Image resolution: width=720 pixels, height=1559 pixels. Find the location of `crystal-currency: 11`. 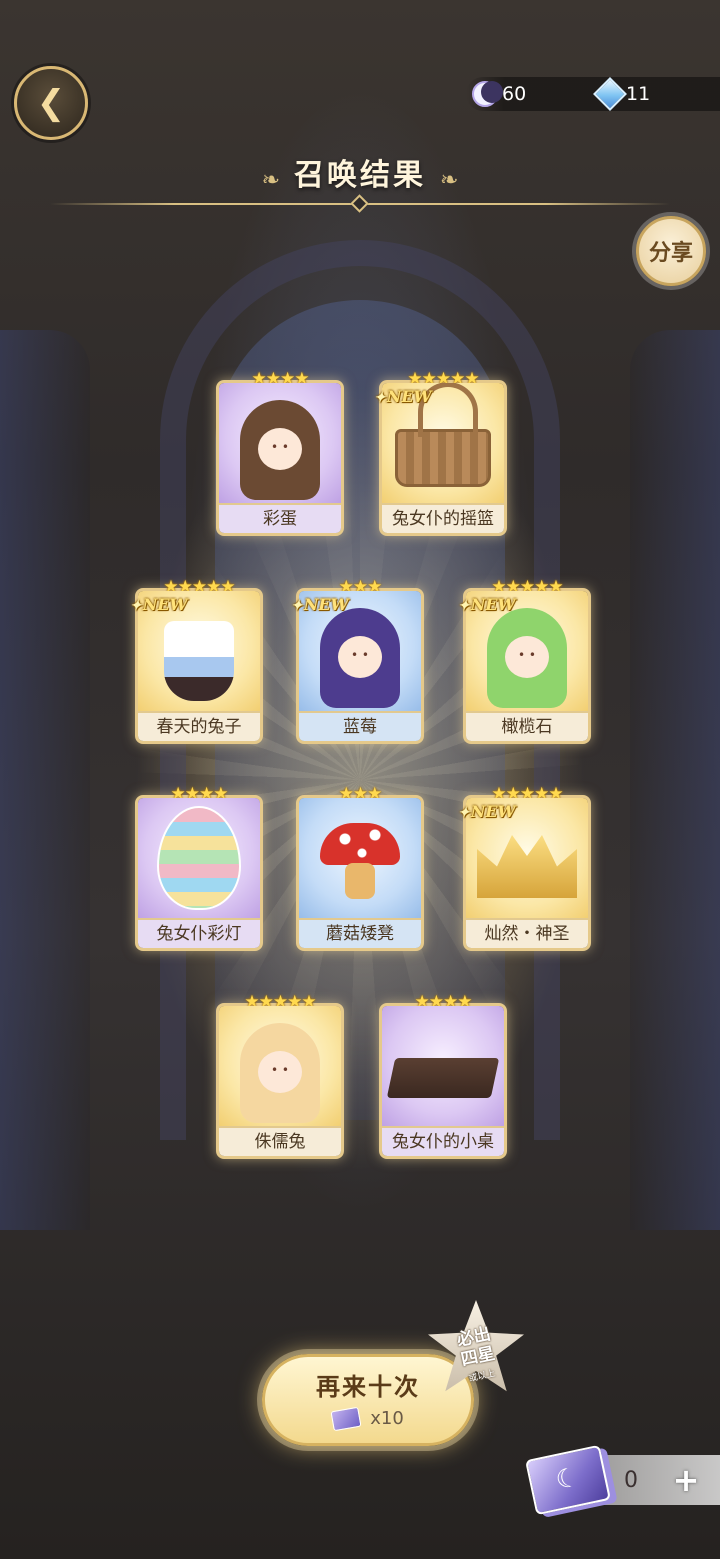

crystal-currency: 11 is located at coordinates (622, 94).